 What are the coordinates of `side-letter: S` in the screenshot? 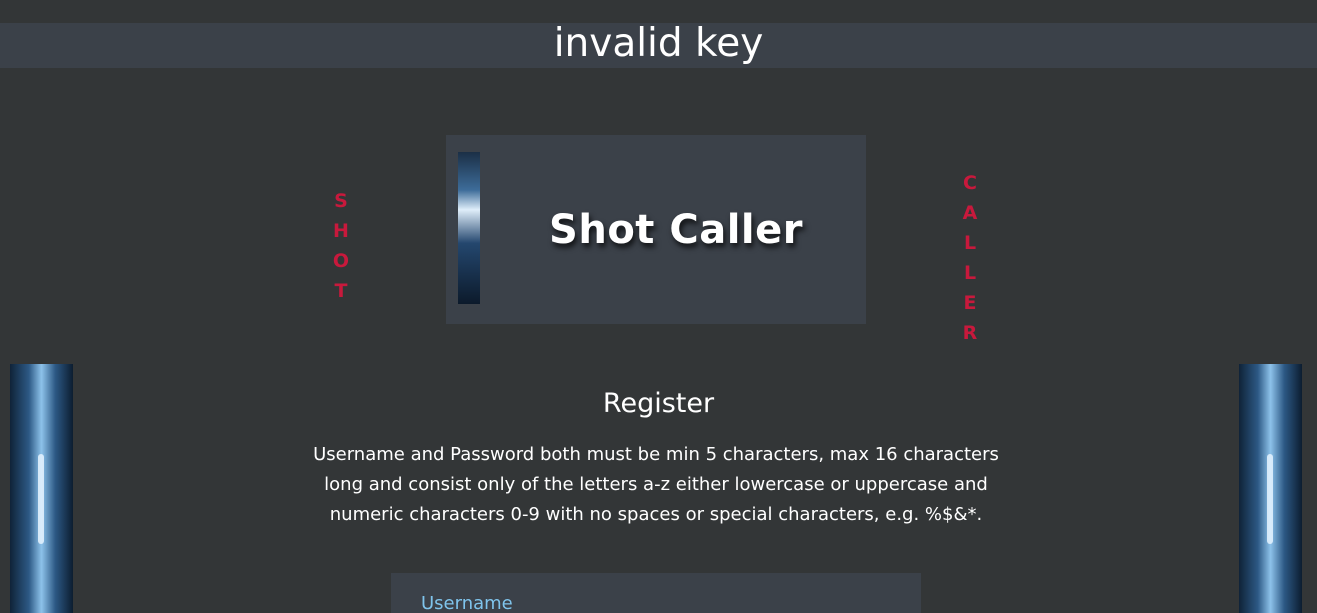 It's located at (341, 201).